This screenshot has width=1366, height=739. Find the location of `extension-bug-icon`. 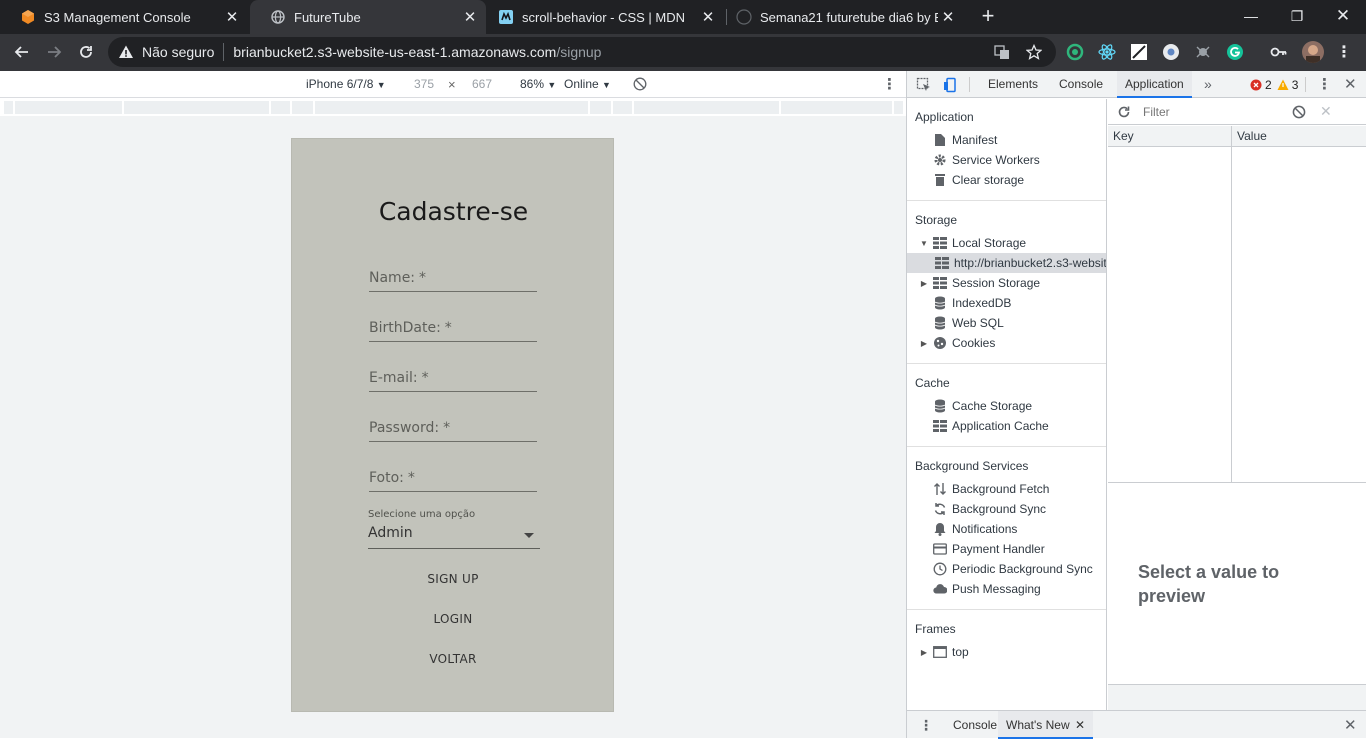

extension-bug-icon is located at coordinates (1203, 52).